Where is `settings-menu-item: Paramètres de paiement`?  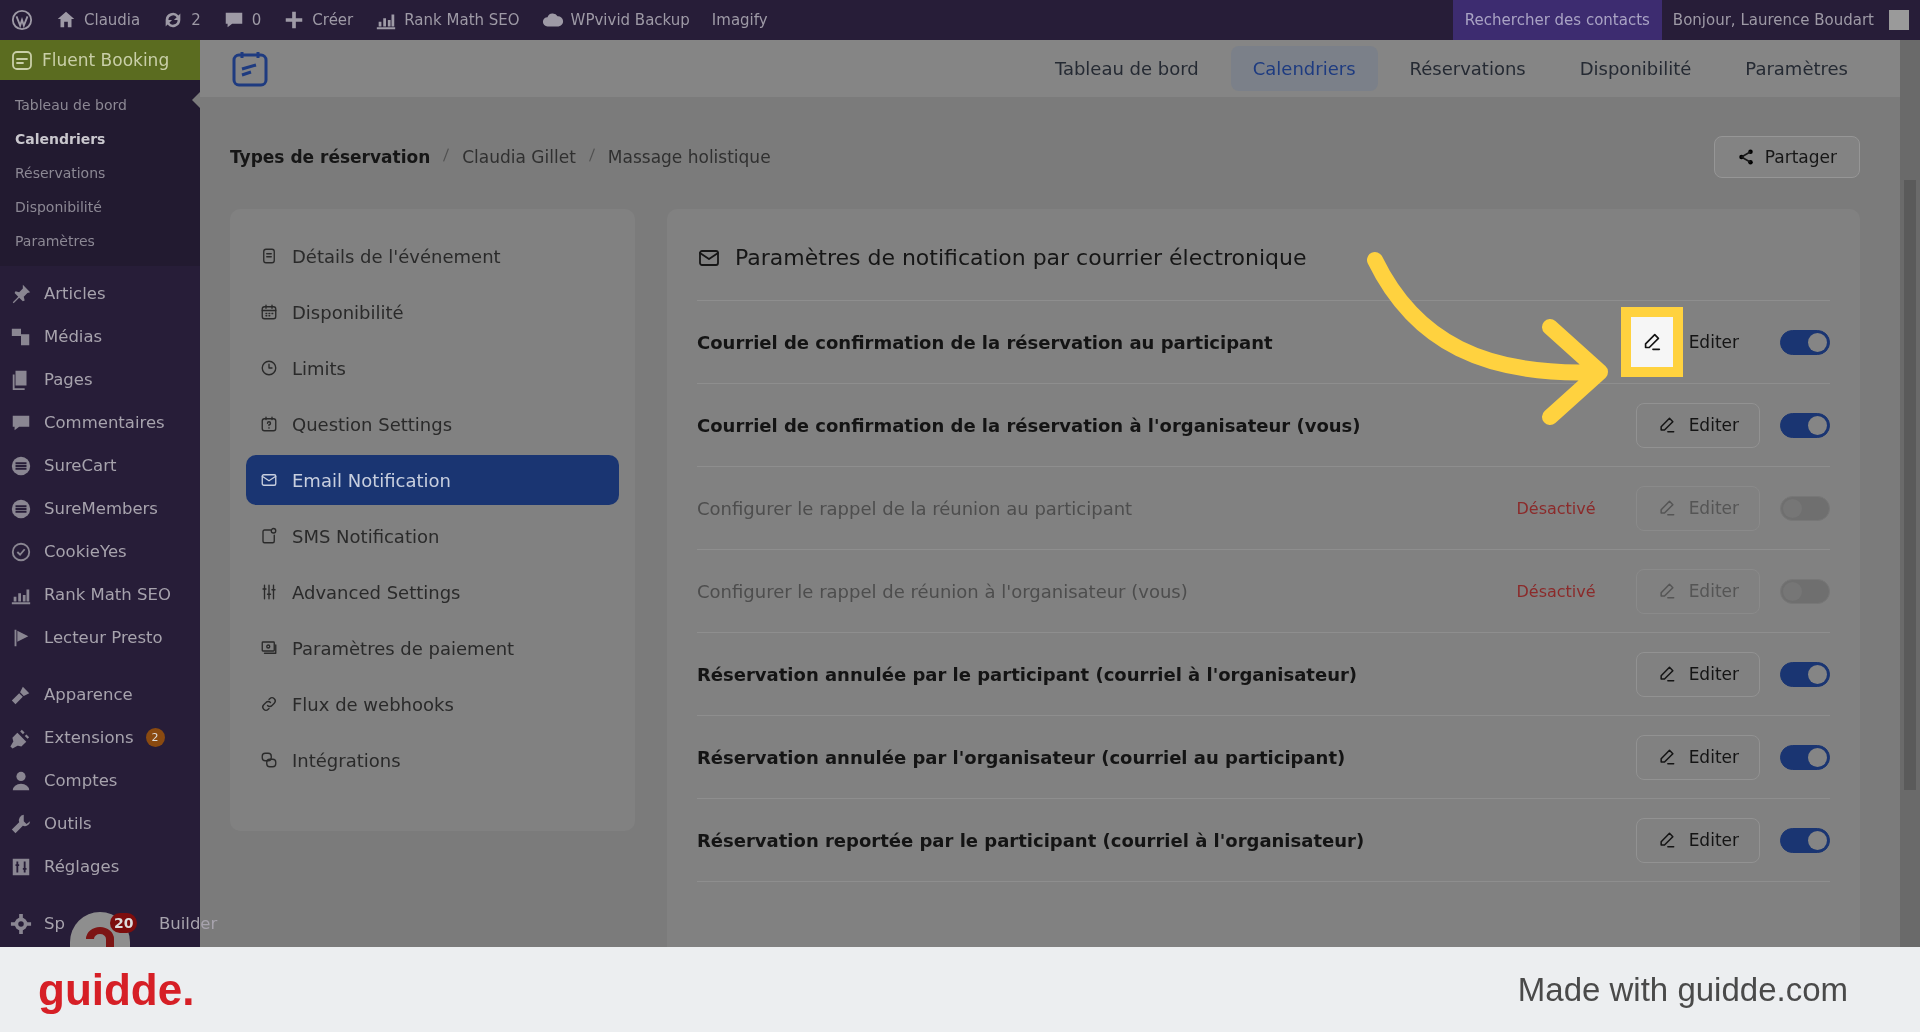
settings-menu-item: Paramètres de paiement is located at coordinates (432, 648).